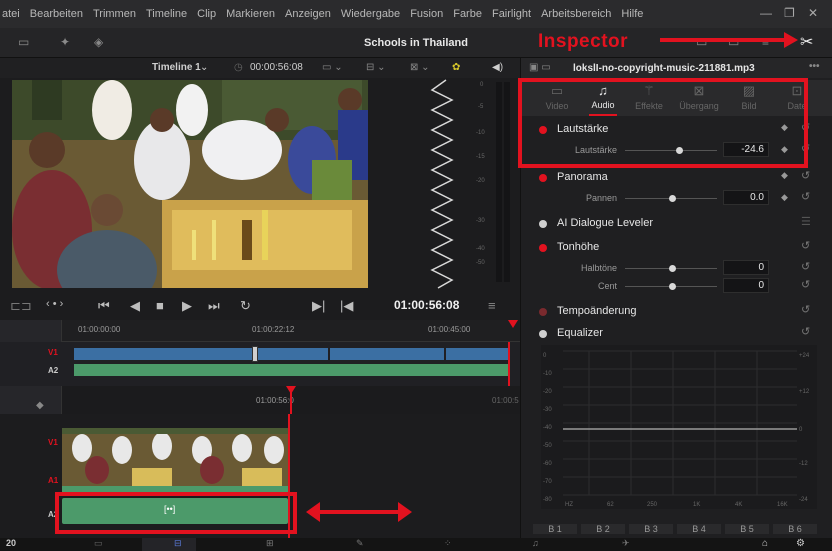  What do you see at coordinates (791, 40) in the screenshot?
I see `annotation-arrowhead` at bounding box center [791, 40].